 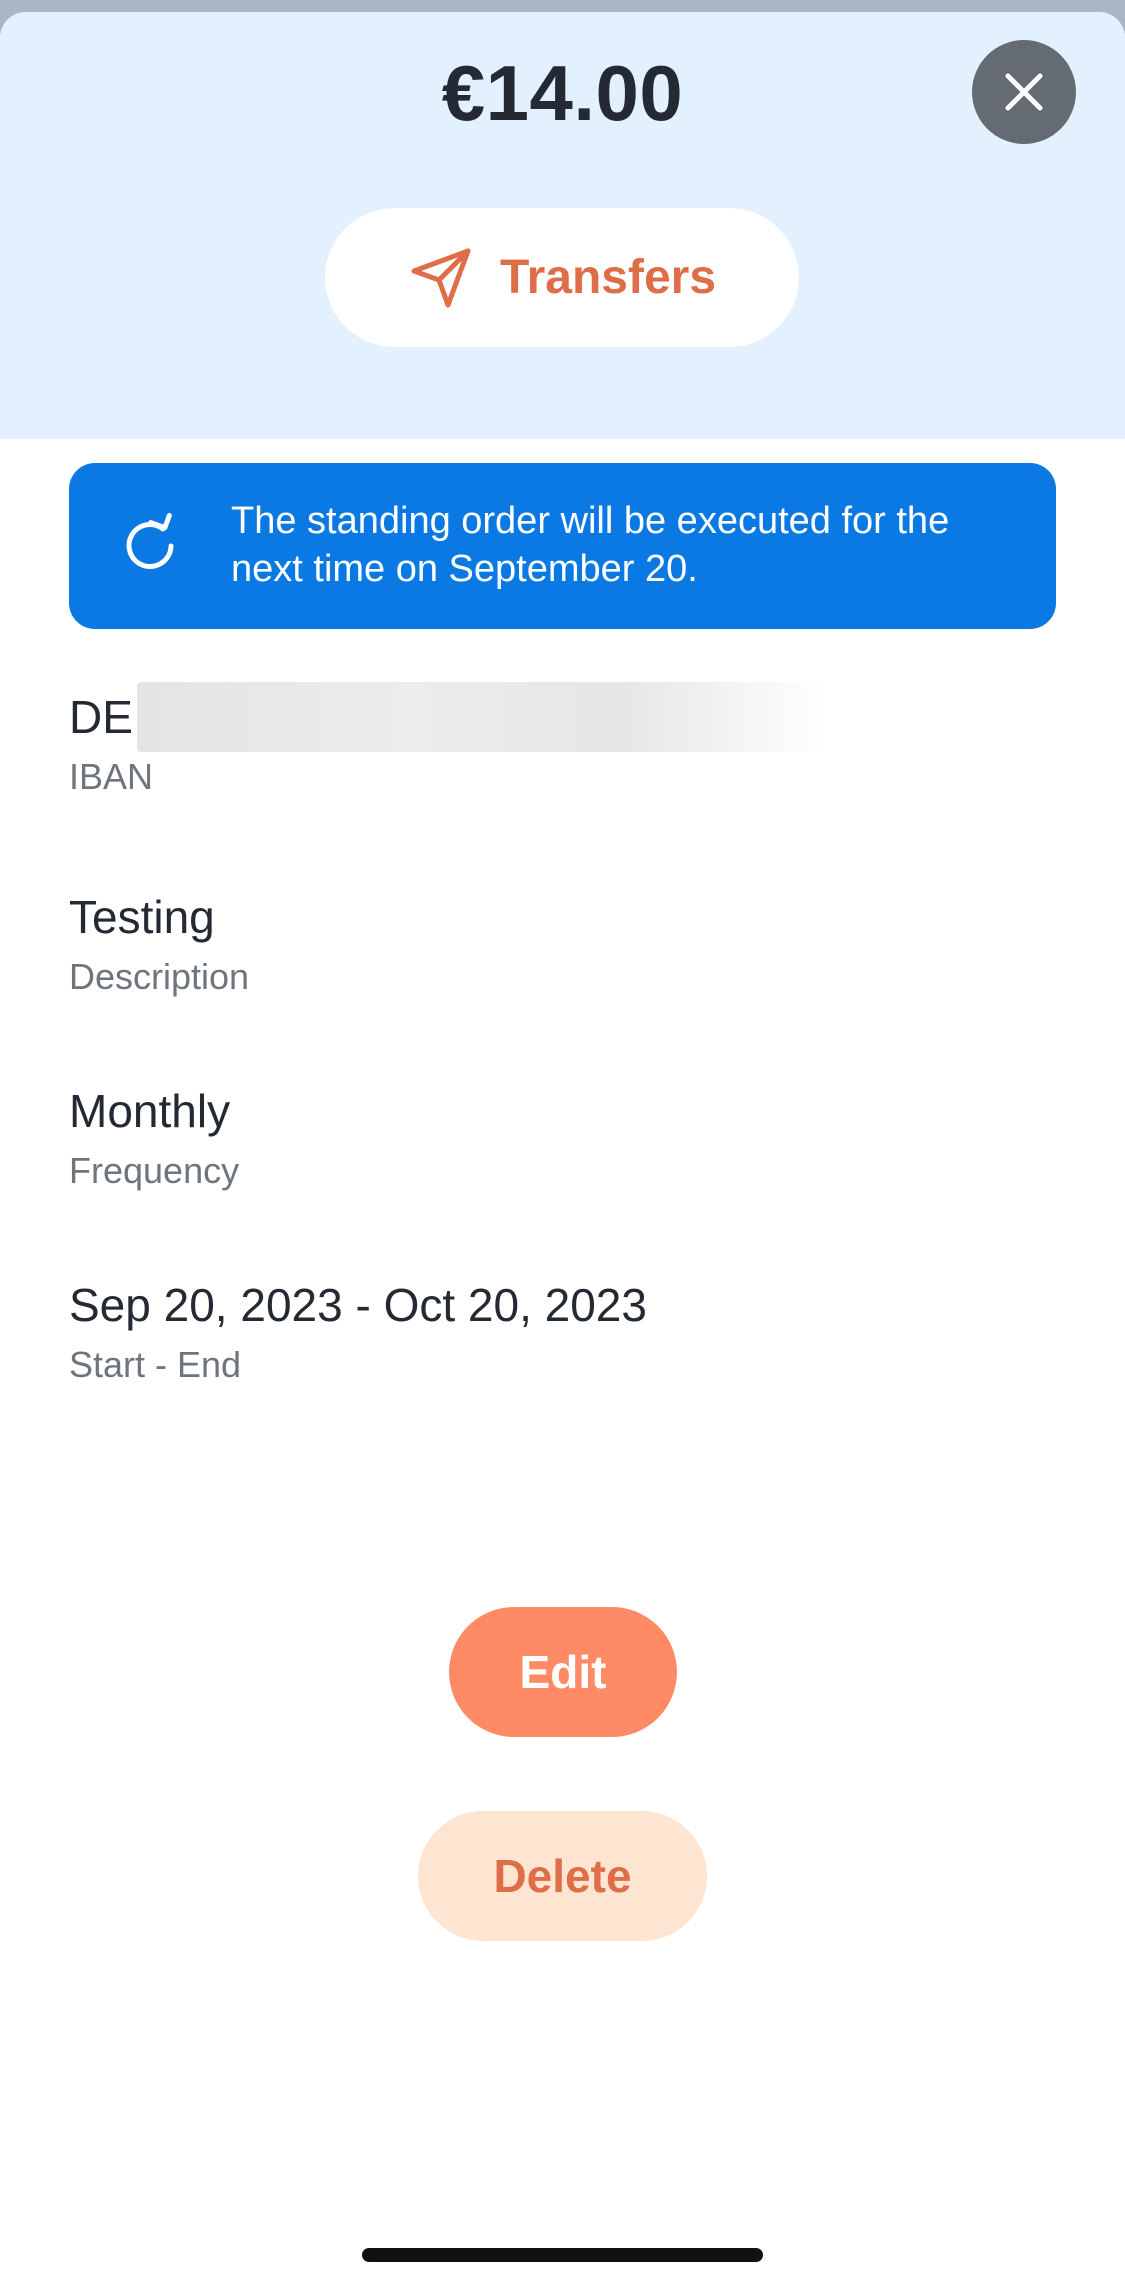 I want to click on close-icon, so click(x=1024, y=92).